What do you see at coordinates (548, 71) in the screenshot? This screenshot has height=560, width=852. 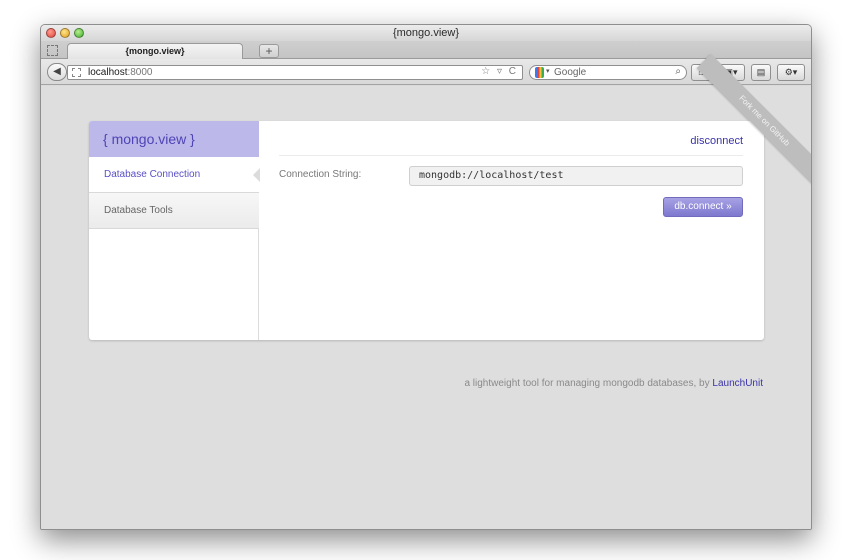 I see `search-engine-dropdown-icon: ▾` at bounding box center [548, 71].